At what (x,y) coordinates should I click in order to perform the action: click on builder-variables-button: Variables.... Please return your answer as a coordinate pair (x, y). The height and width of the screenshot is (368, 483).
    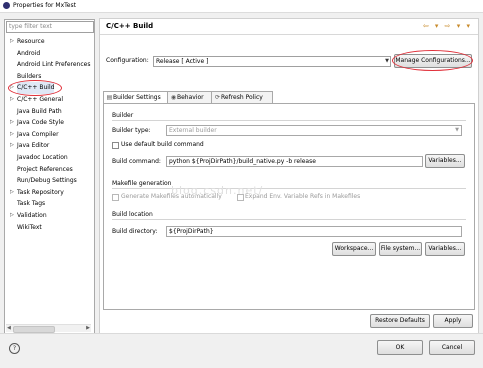
    Looking at the image, I should click on (445, 161).